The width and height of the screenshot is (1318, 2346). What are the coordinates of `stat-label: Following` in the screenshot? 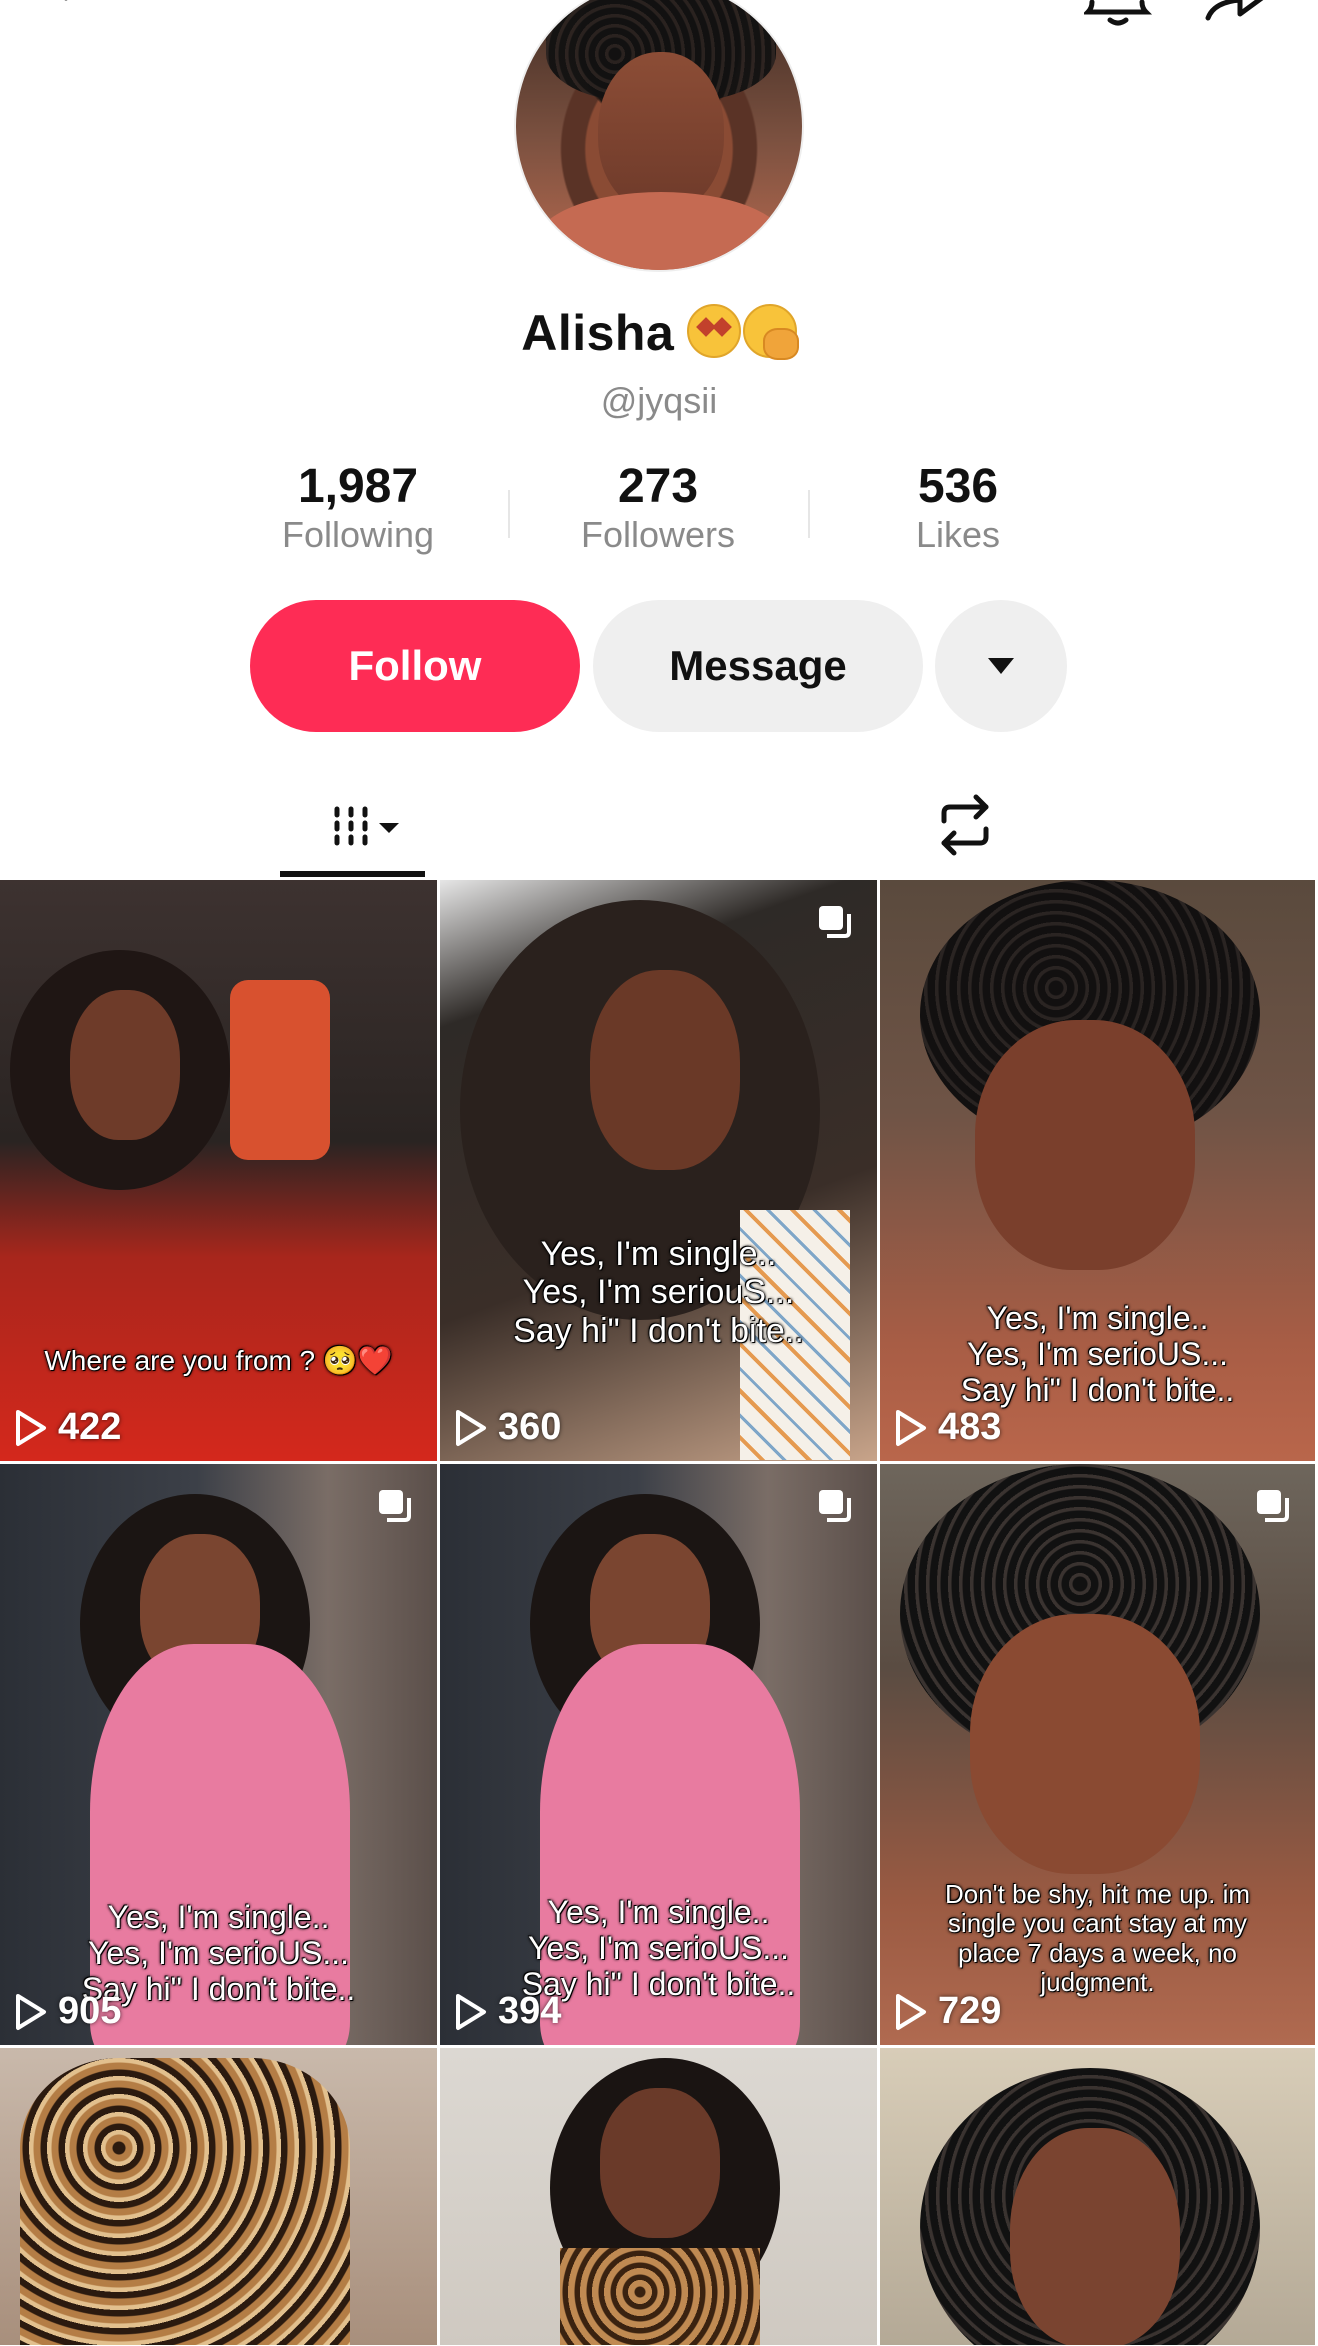 It's located at (358, 535).